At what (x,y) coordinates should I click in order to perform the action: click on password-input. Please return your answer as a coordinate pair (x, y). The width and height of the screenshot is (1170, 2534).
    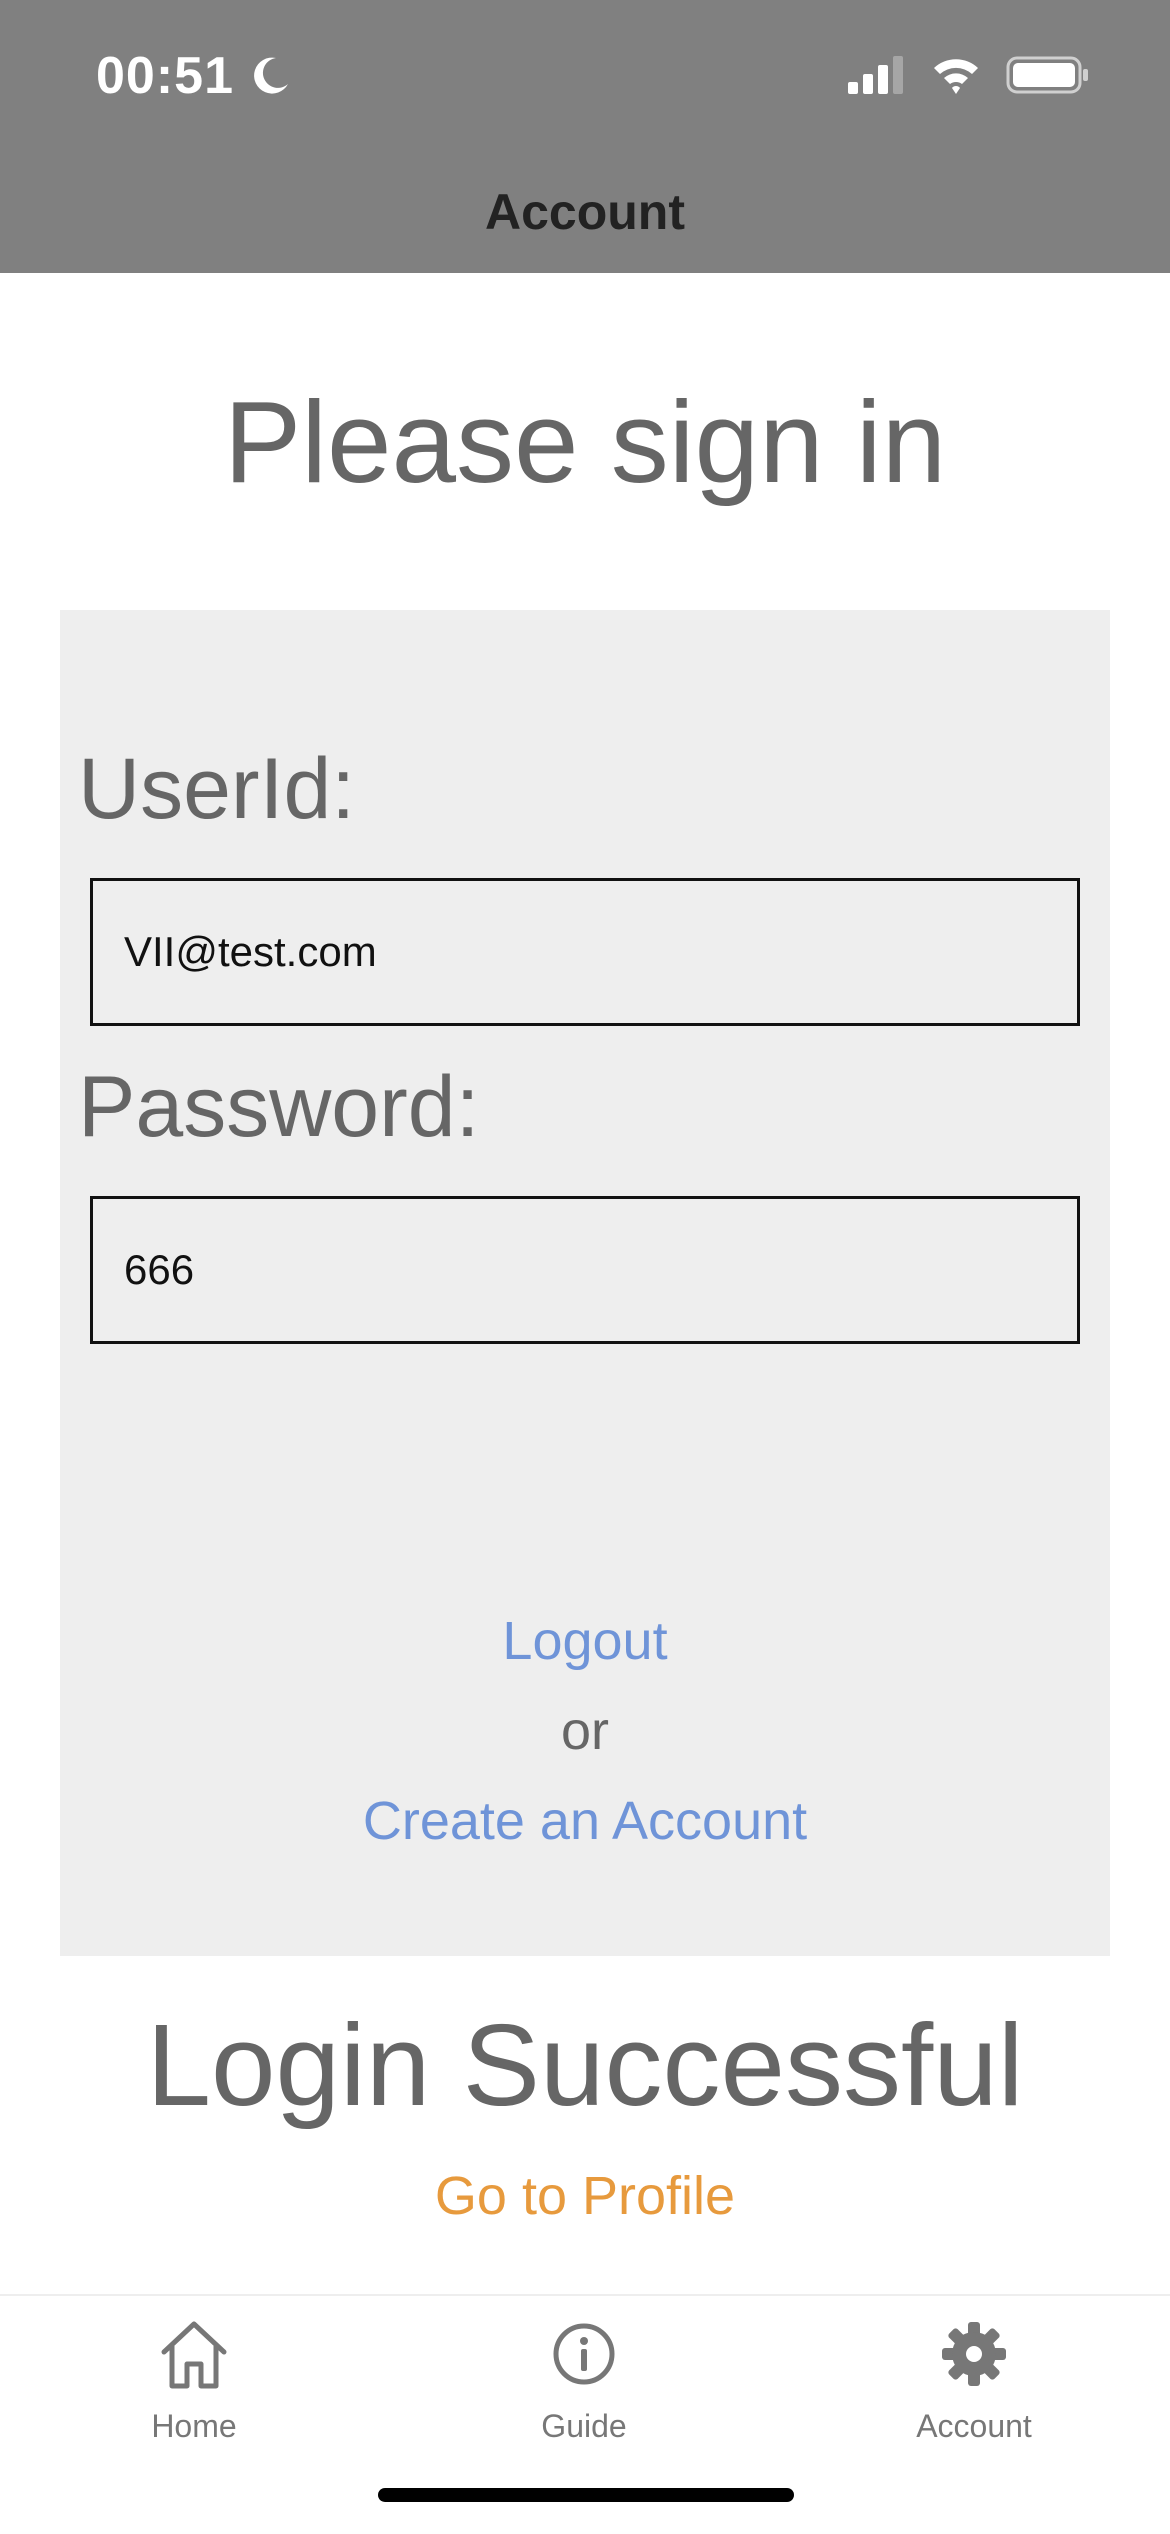
    Looking at the image, I should click on (585, 1270).